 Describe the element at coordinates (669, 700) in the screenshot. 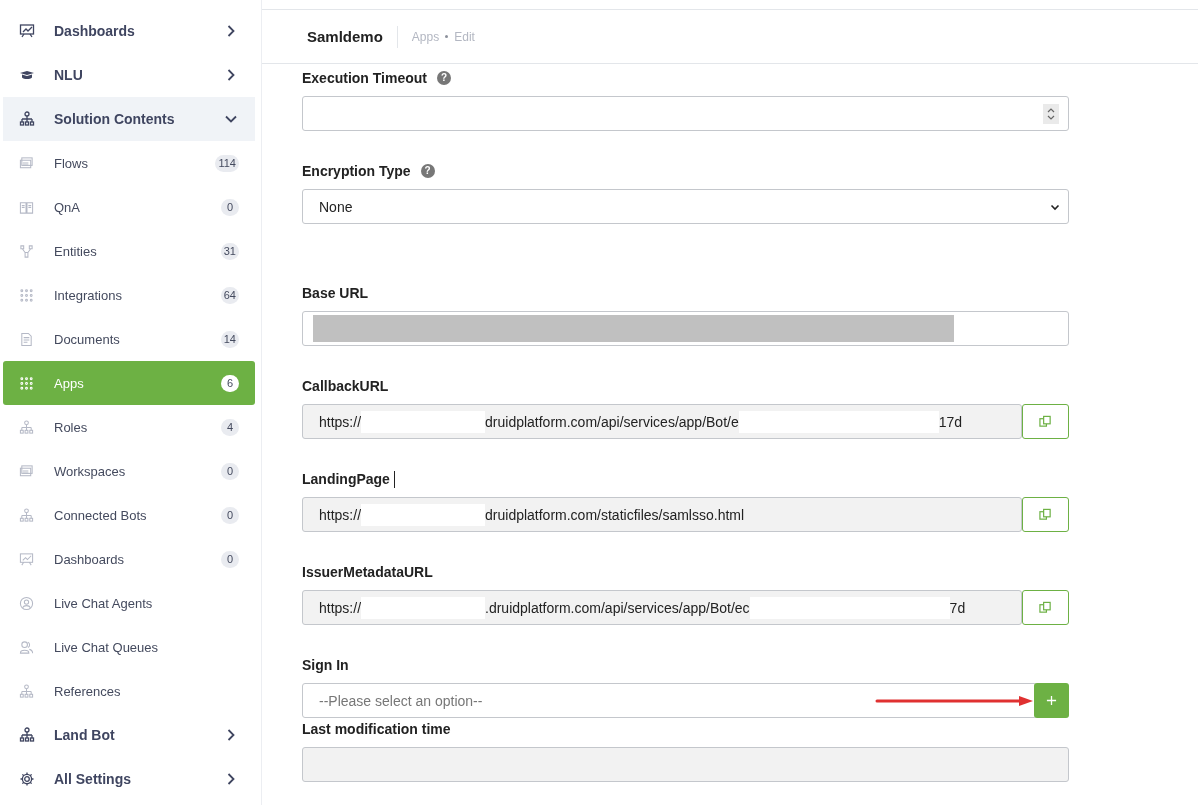

I see `select-field: --Please select an option--` at that location.